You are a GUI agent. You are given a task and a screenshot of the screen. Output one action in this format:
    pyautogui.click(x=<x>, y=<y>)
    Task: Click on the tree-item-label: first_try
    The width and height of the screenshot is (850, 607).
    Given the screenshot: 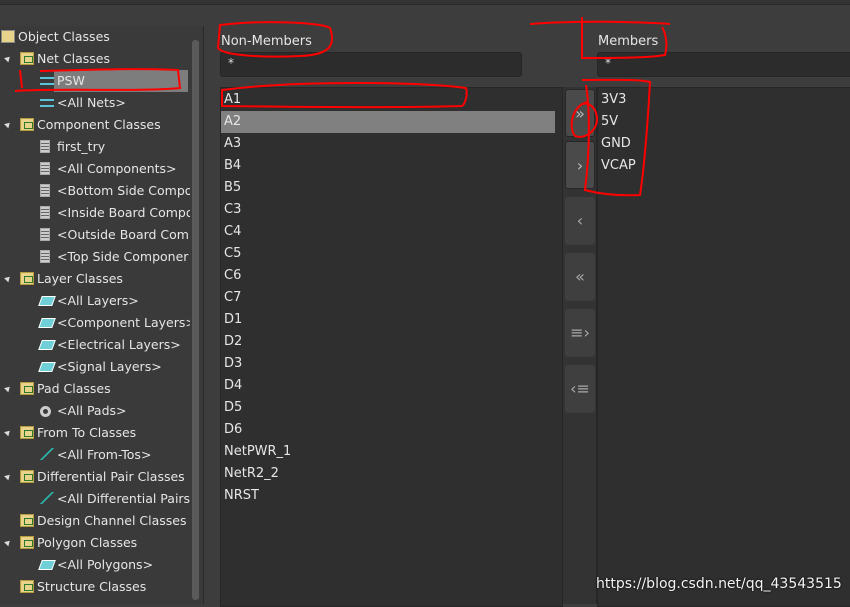 What is the action you would take?
    pyautogui.click(x=81, y=146)
    